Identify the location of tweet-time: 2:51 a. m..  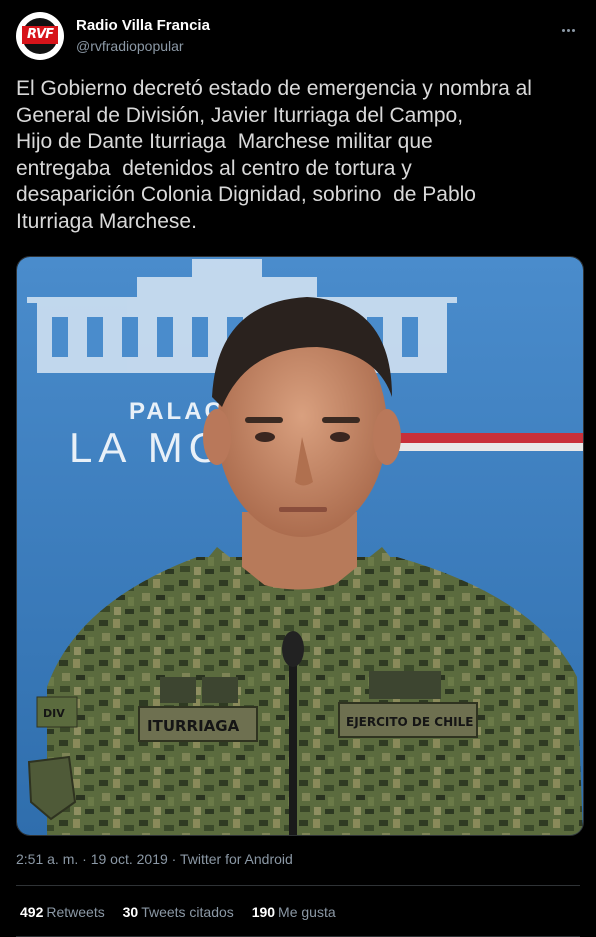
(47, 859).